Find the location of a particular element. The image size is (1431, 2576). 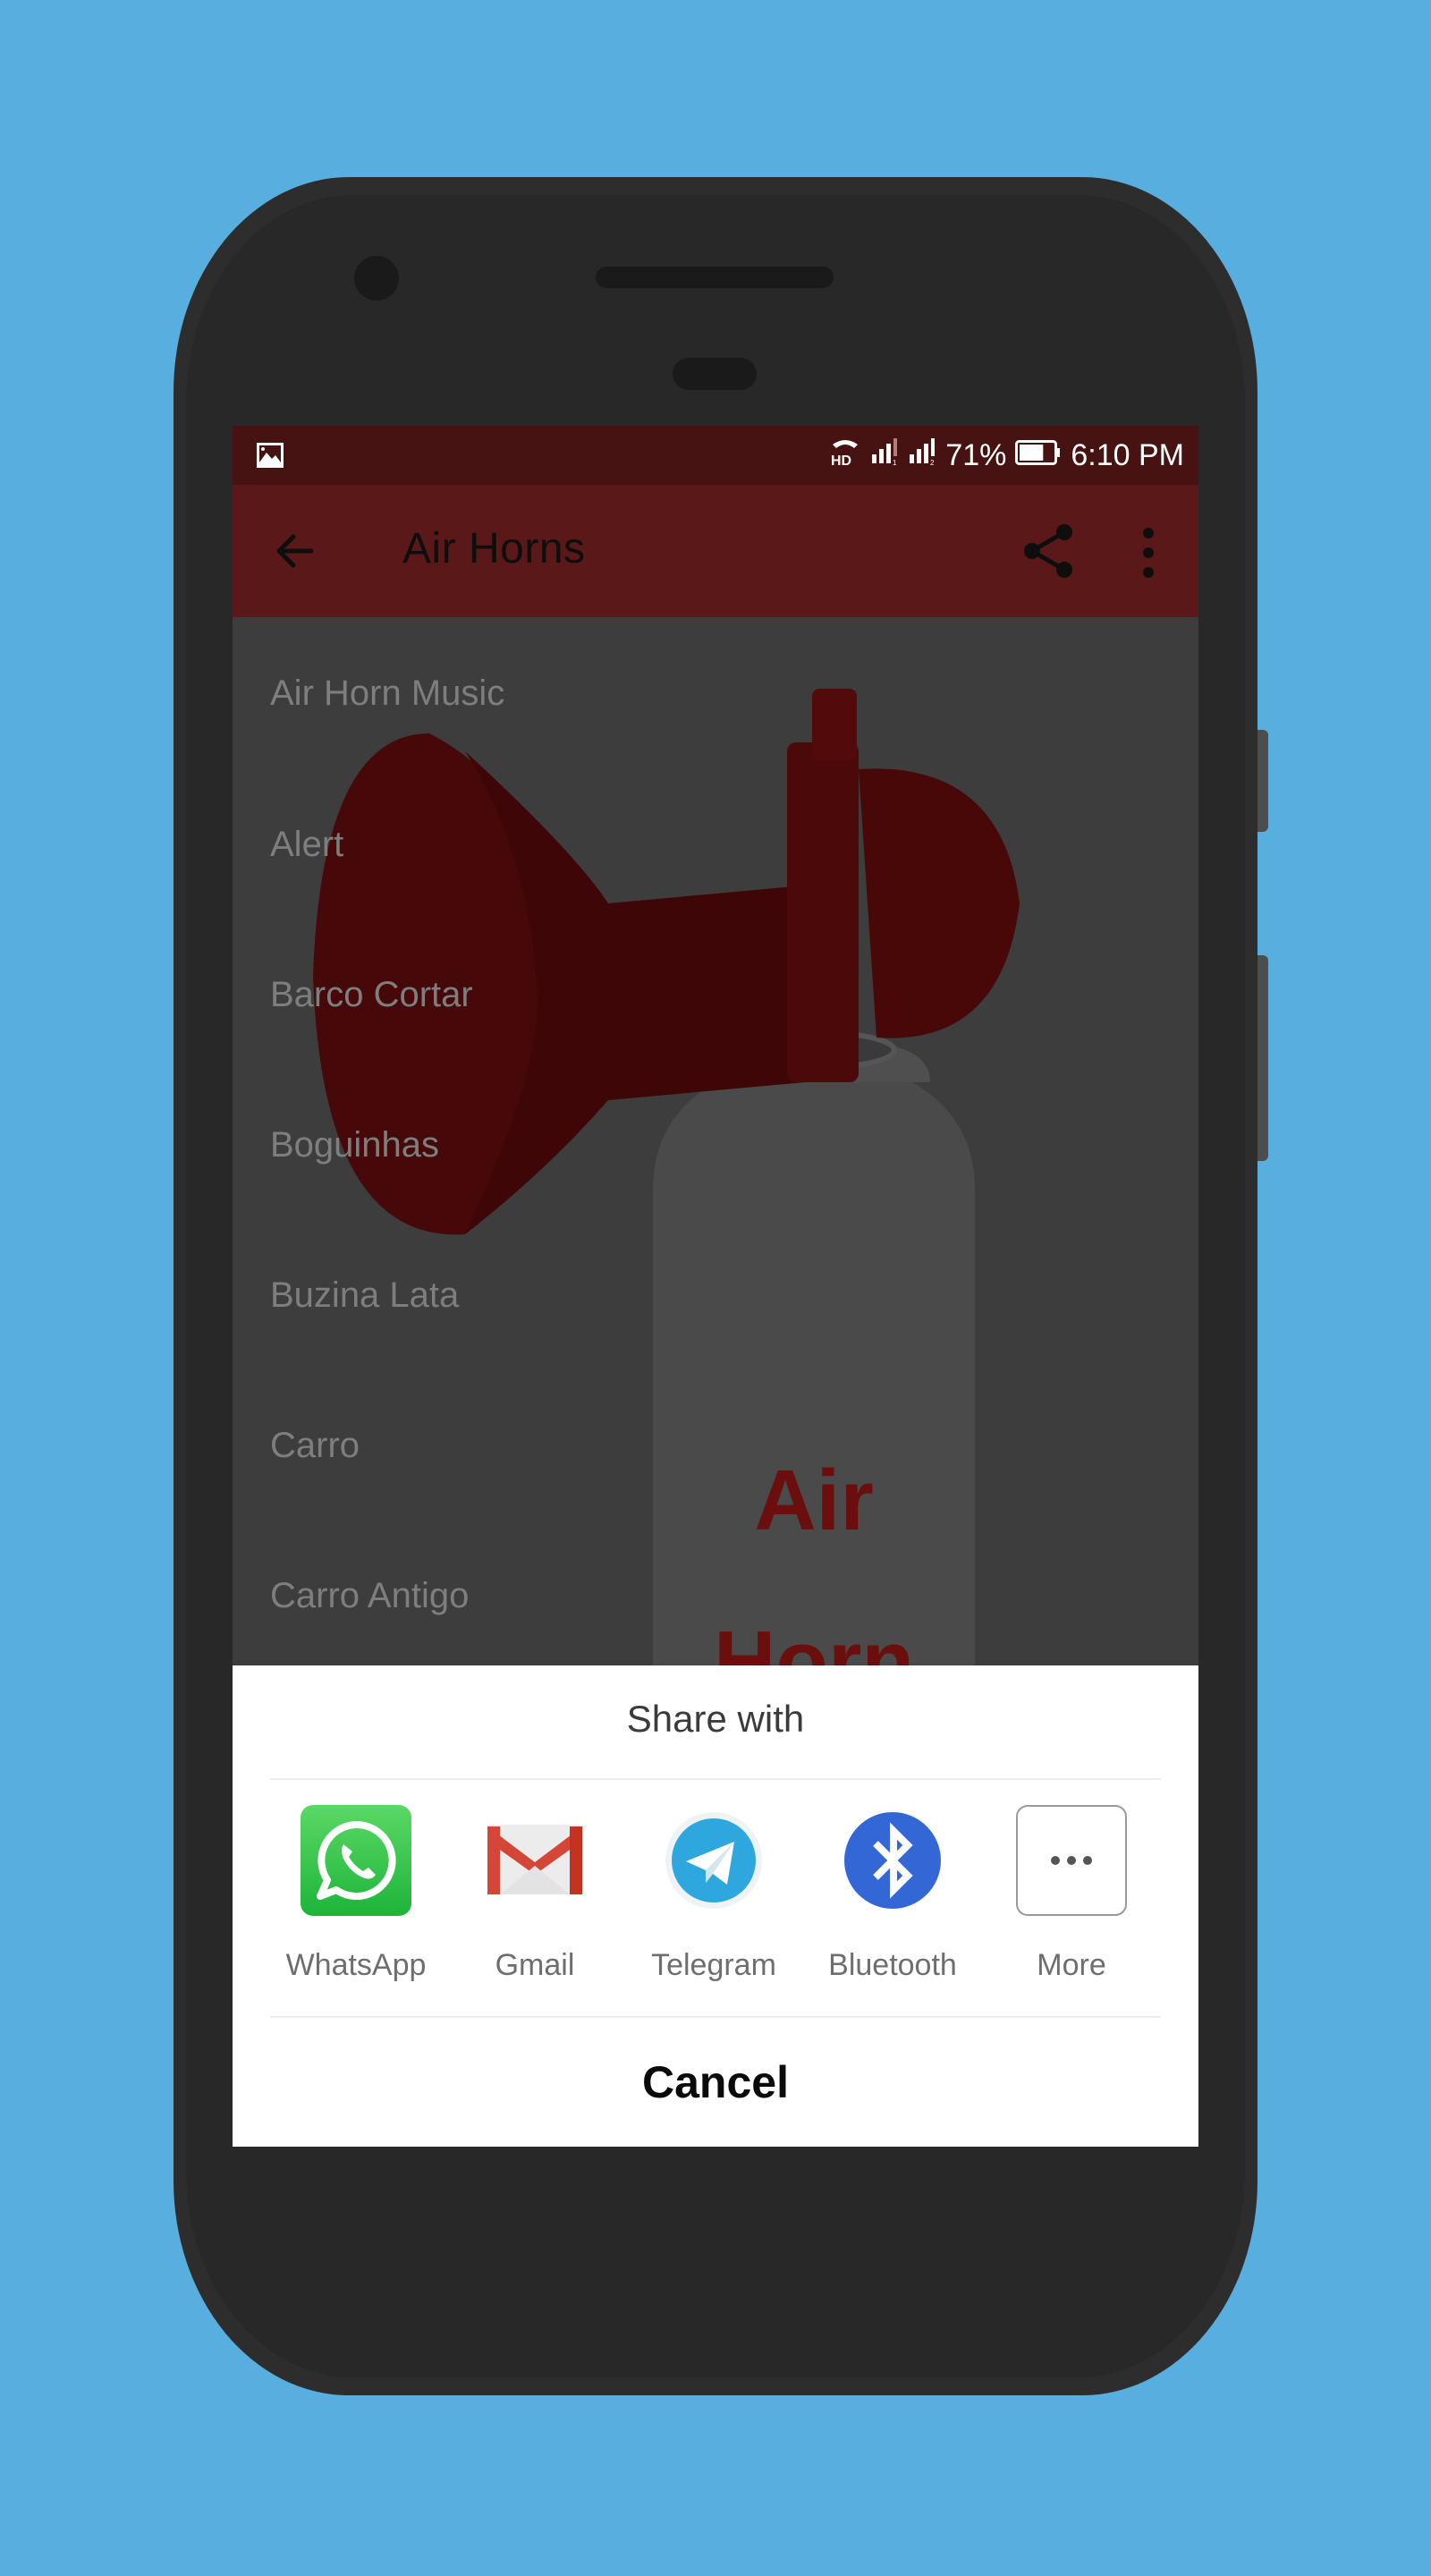

share-target-label: Gmail is located at coordinates (535, 1965).